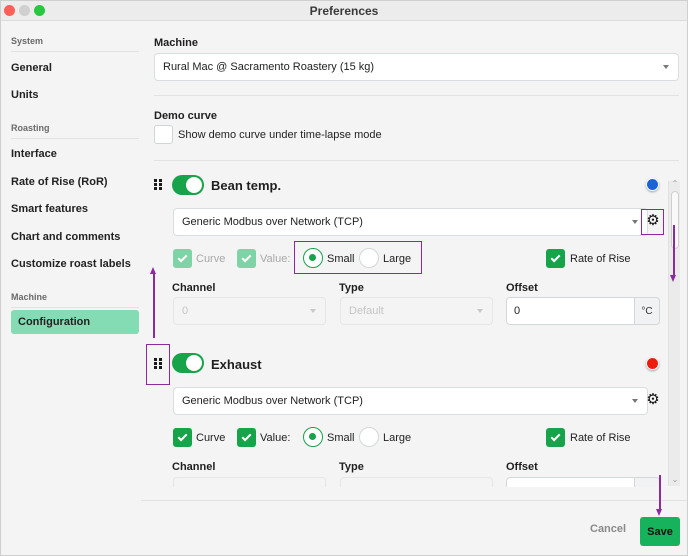 The width and height of the screenshot is (688, 556). Describe the element at coordinates (75, 209) in the screenshot. I see `sidebar-item-smart-features: Smart features` at that location.